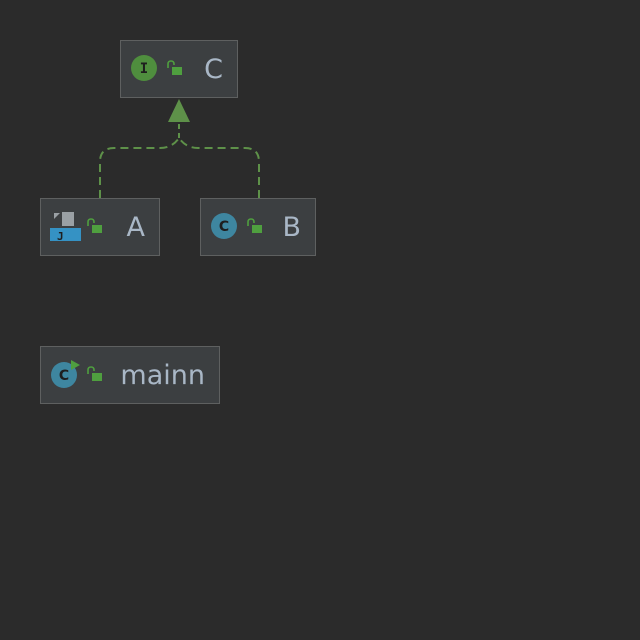  Describe the element at coordinates (135, 227) in the screenshot. I see `node-label: A` at that location.